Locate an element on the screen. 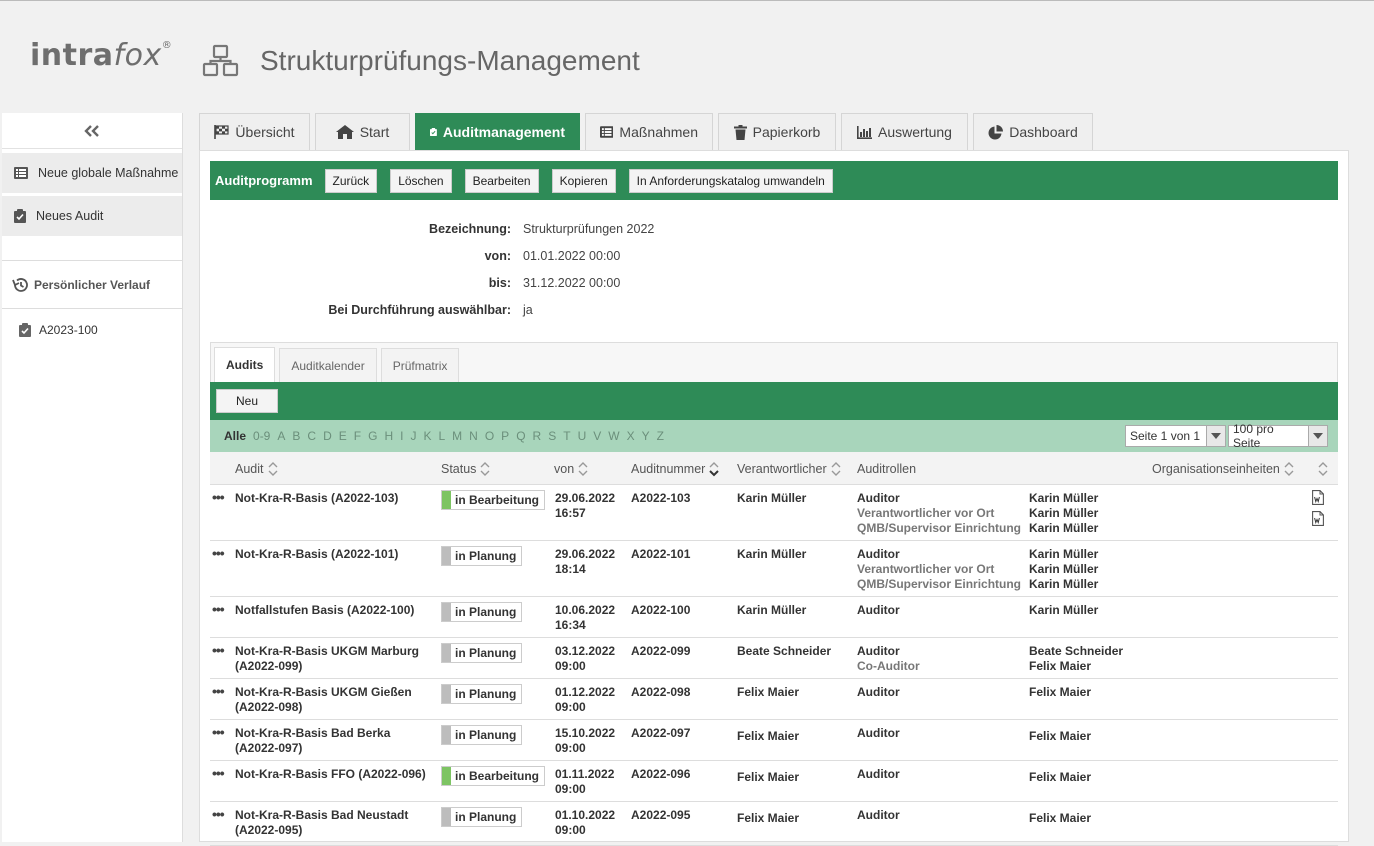  alphabet-filter-b: B is located at coordinates (296, 436).